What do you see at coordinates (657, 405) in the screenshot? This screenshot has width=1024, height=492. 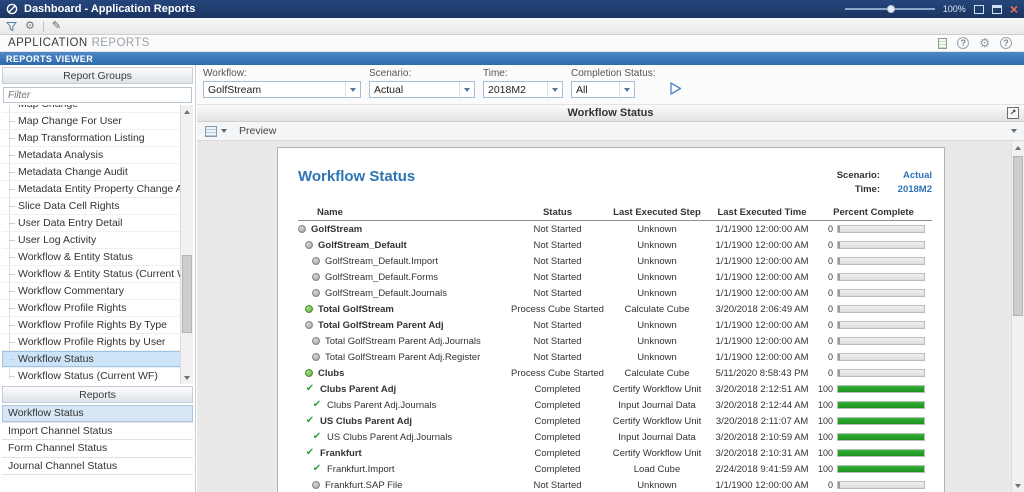 I see `row-last-step: Input Journal Data` at bounding box center [657, 405].